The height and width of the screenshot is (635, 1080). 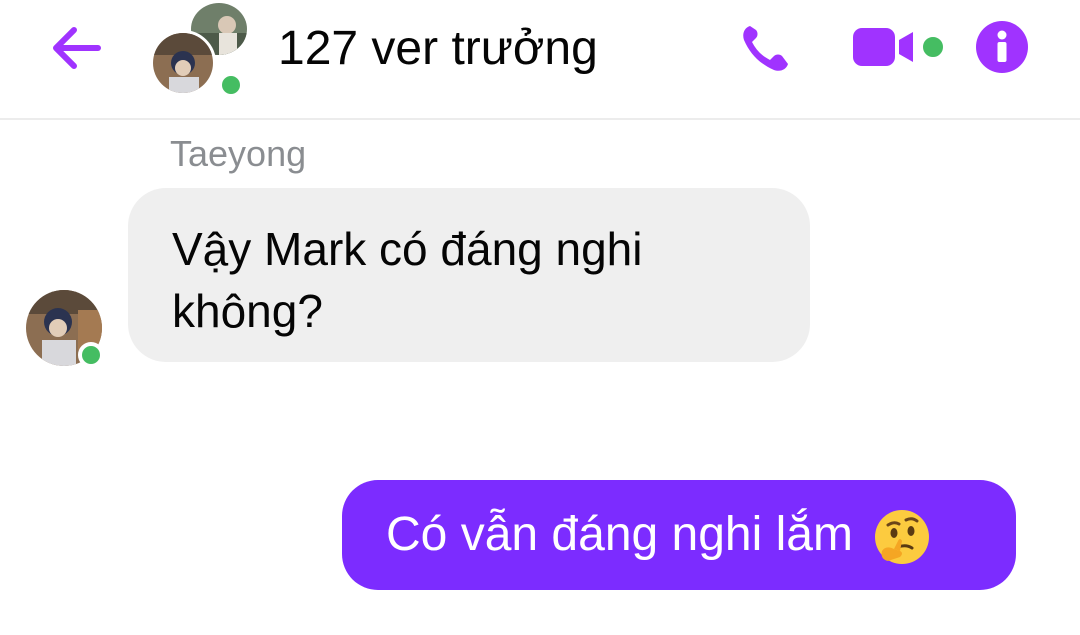 I want to click on video-active-dot, so click(x=933, y=47).